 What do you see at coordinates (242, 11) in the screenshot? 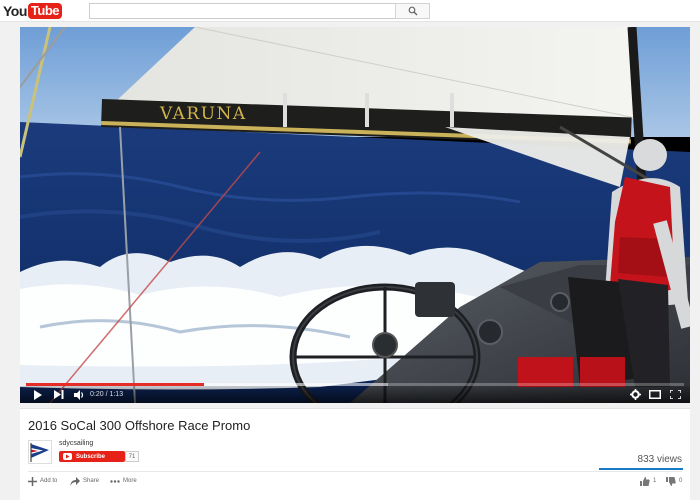
I see `search-input` at bounding box center [242, 11].